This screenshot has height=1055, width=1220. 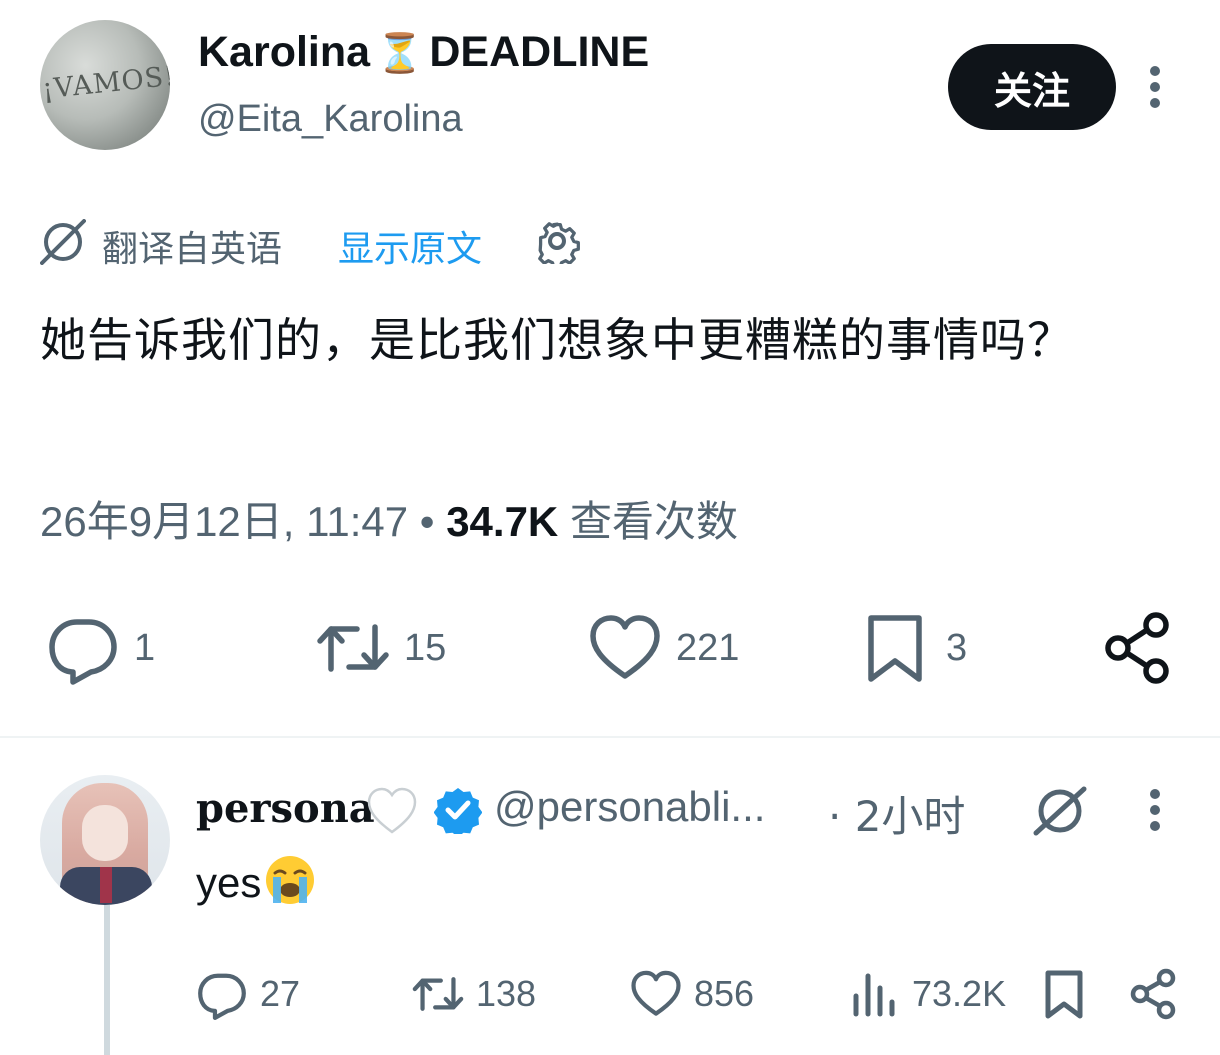 What do you see at coordinates (106, 885) in the screenshot?
I see `avatar-tie` at bounding box center [106, 885].